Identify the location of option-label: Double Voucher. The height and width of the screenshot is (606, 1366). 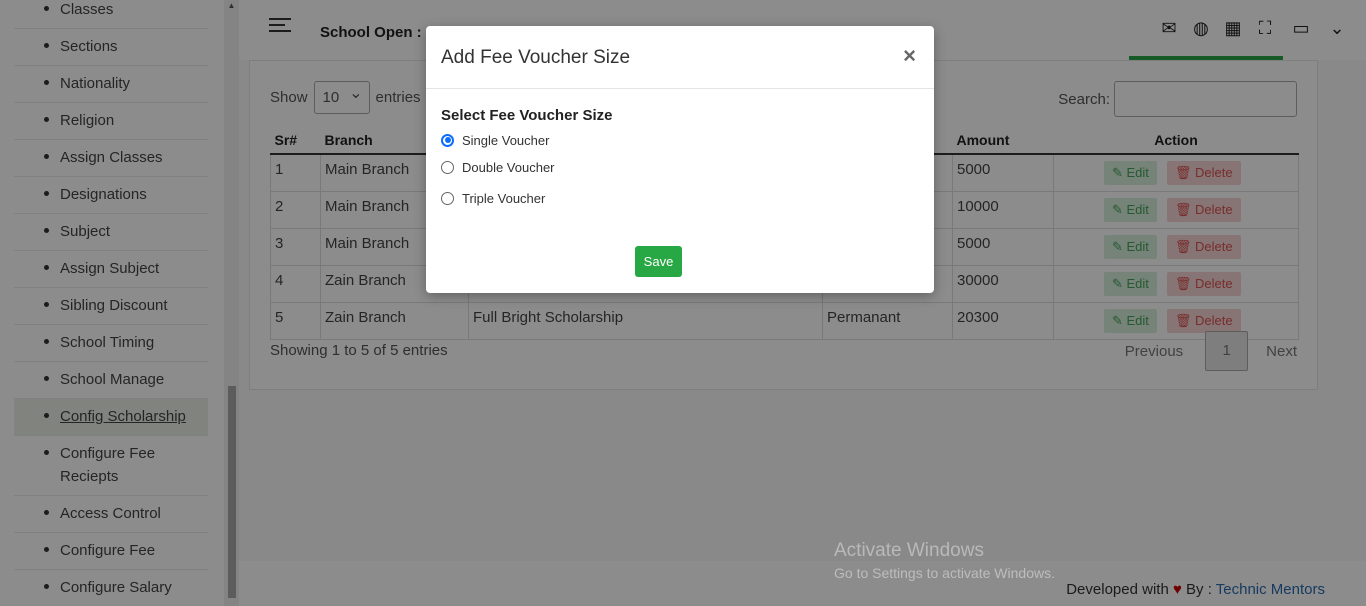
(508, 167).